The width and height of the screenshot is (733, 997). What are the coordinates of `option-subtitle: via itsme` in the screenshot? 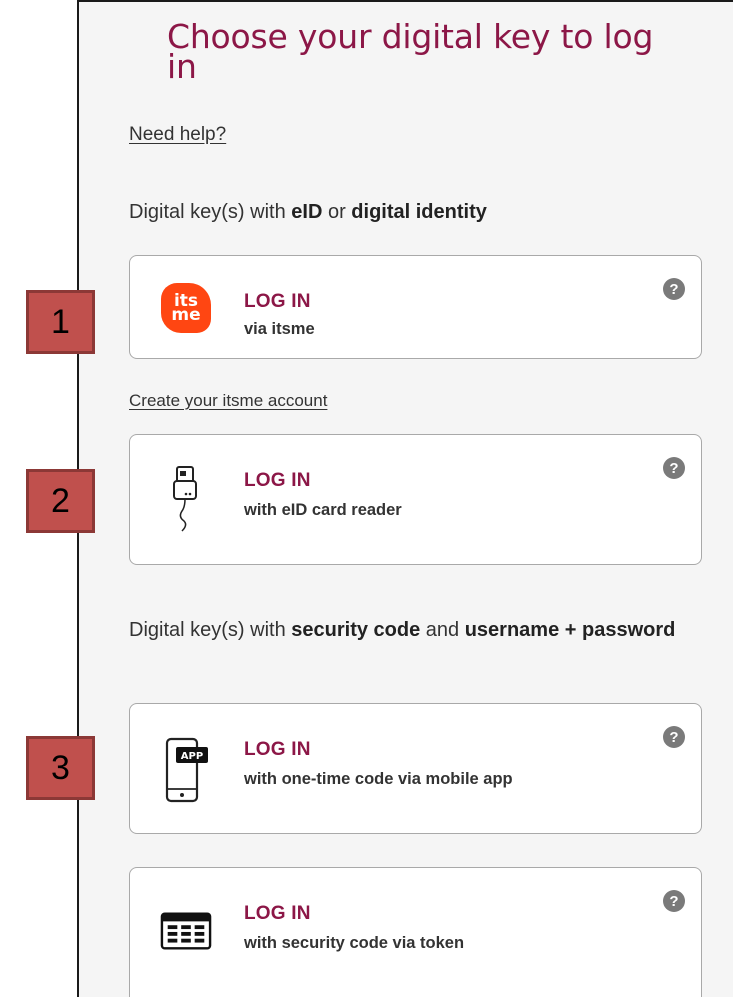 It's located at (279, 329).